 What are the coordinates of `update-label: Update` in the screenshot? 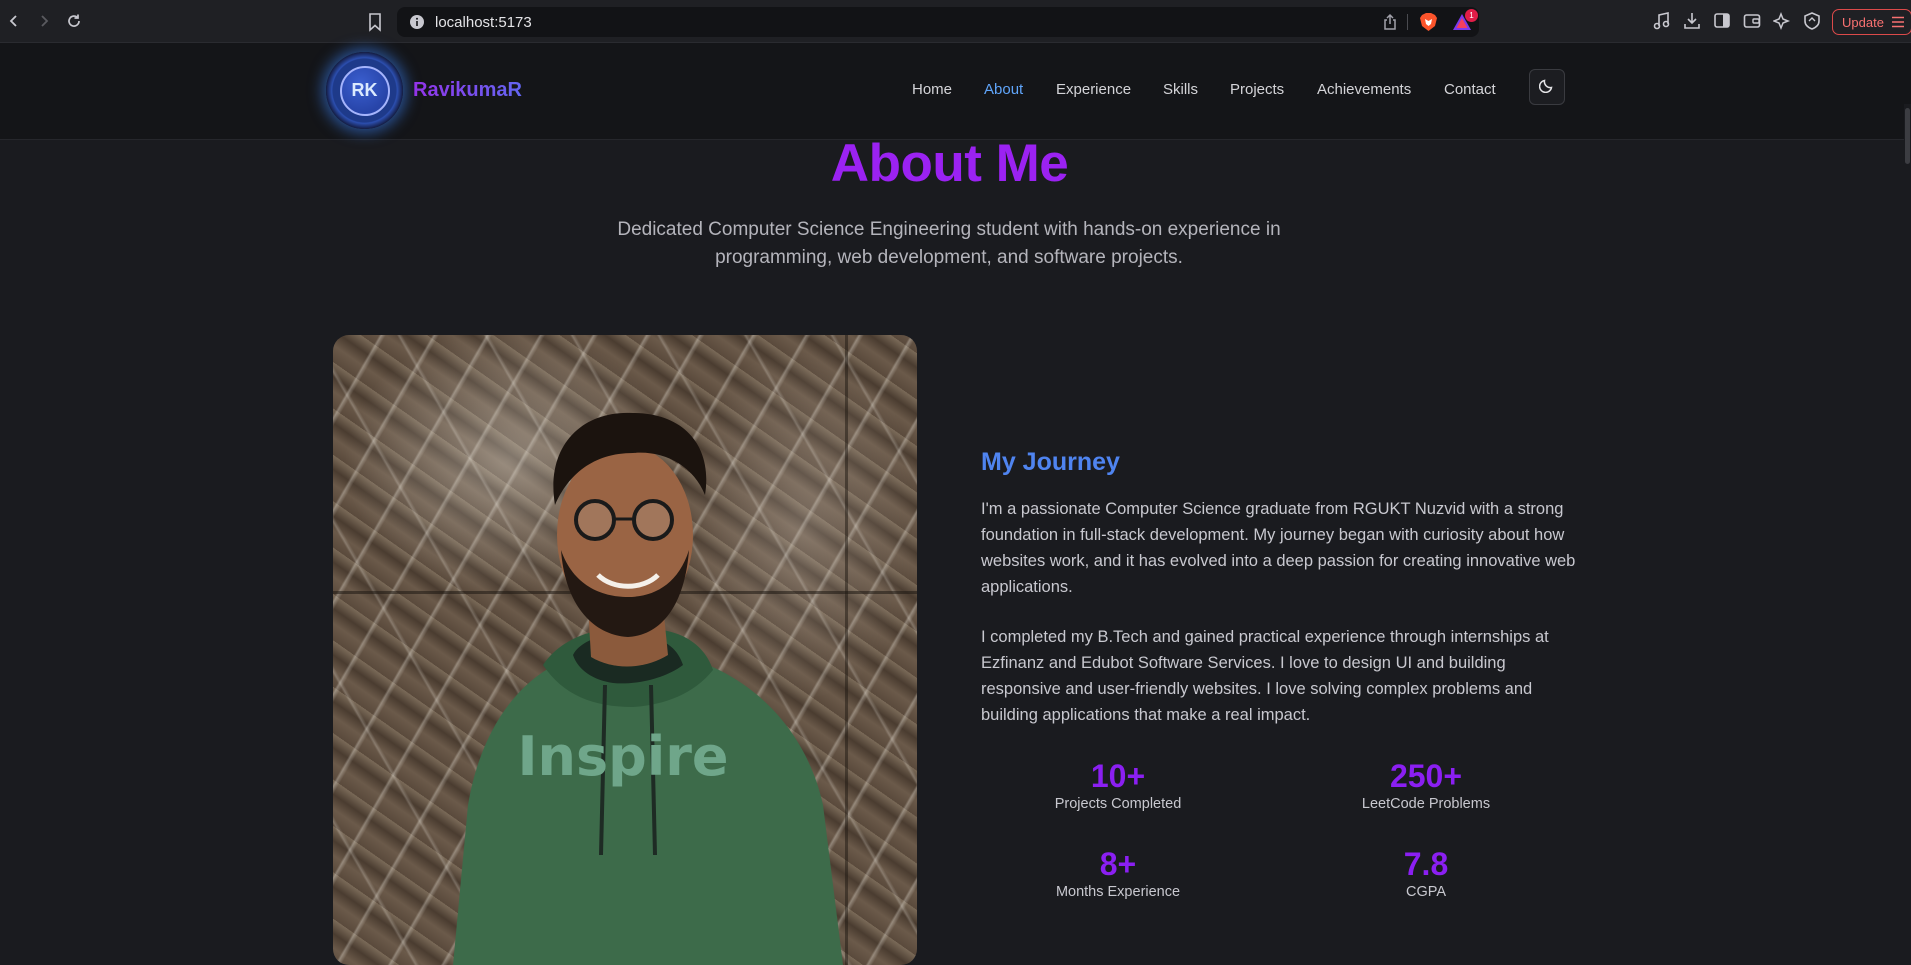 It's located at (1863, 22).